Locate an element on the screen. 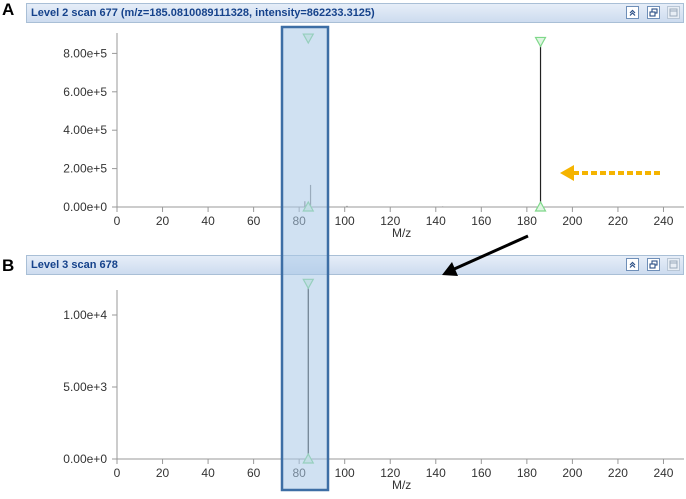 Image resolution: width=686 pixels, height=499 pixels. y-tick-label: 2.00e+5 is located at coordinates (85, 169).